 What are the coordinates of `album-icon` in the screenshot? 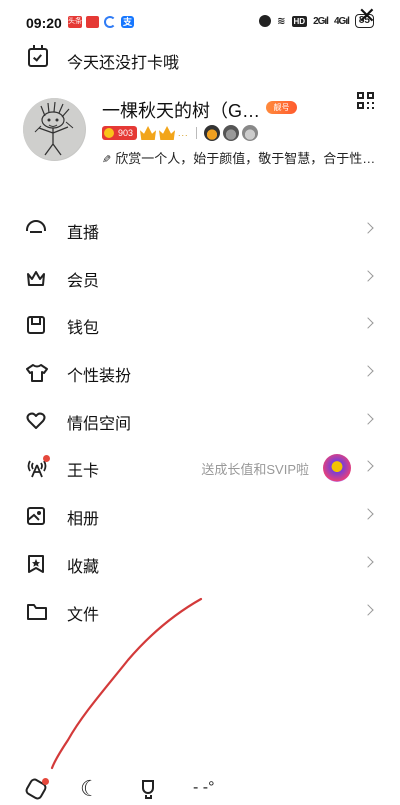 It's located at (36, 516).